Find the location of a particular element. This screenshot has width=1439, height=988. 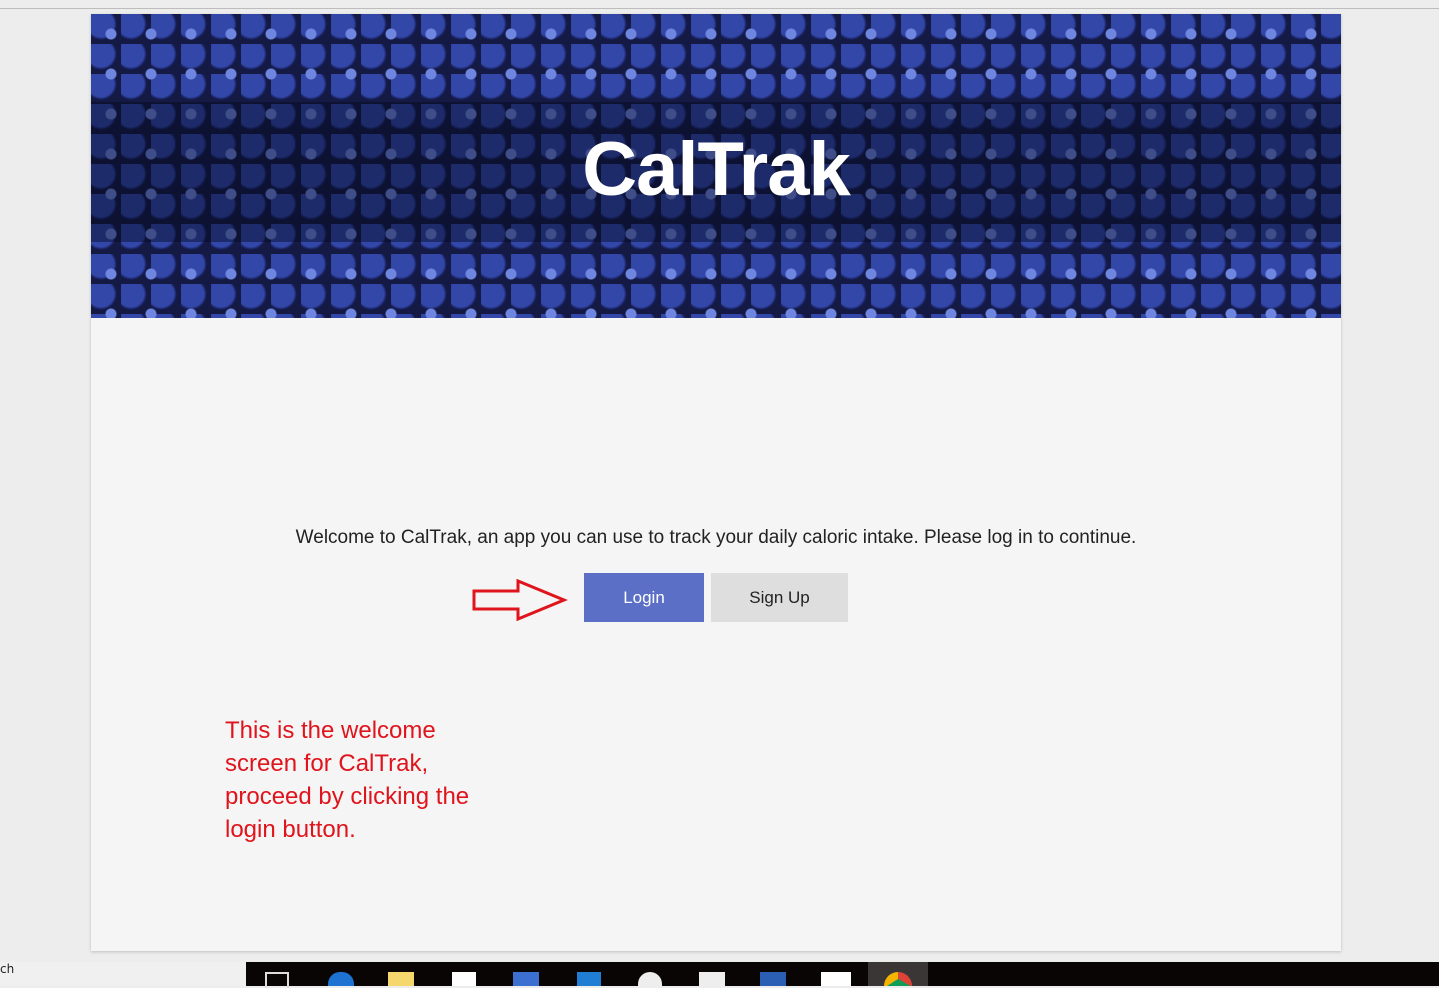

word-icon is located at coordinates (773, 979).